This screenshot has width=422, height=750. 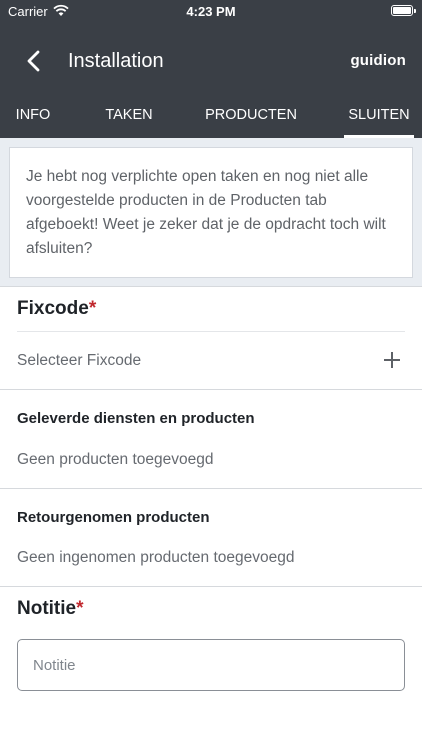 I want to click on fixcode-title: Fixcode*, so click(x=56, y=309).